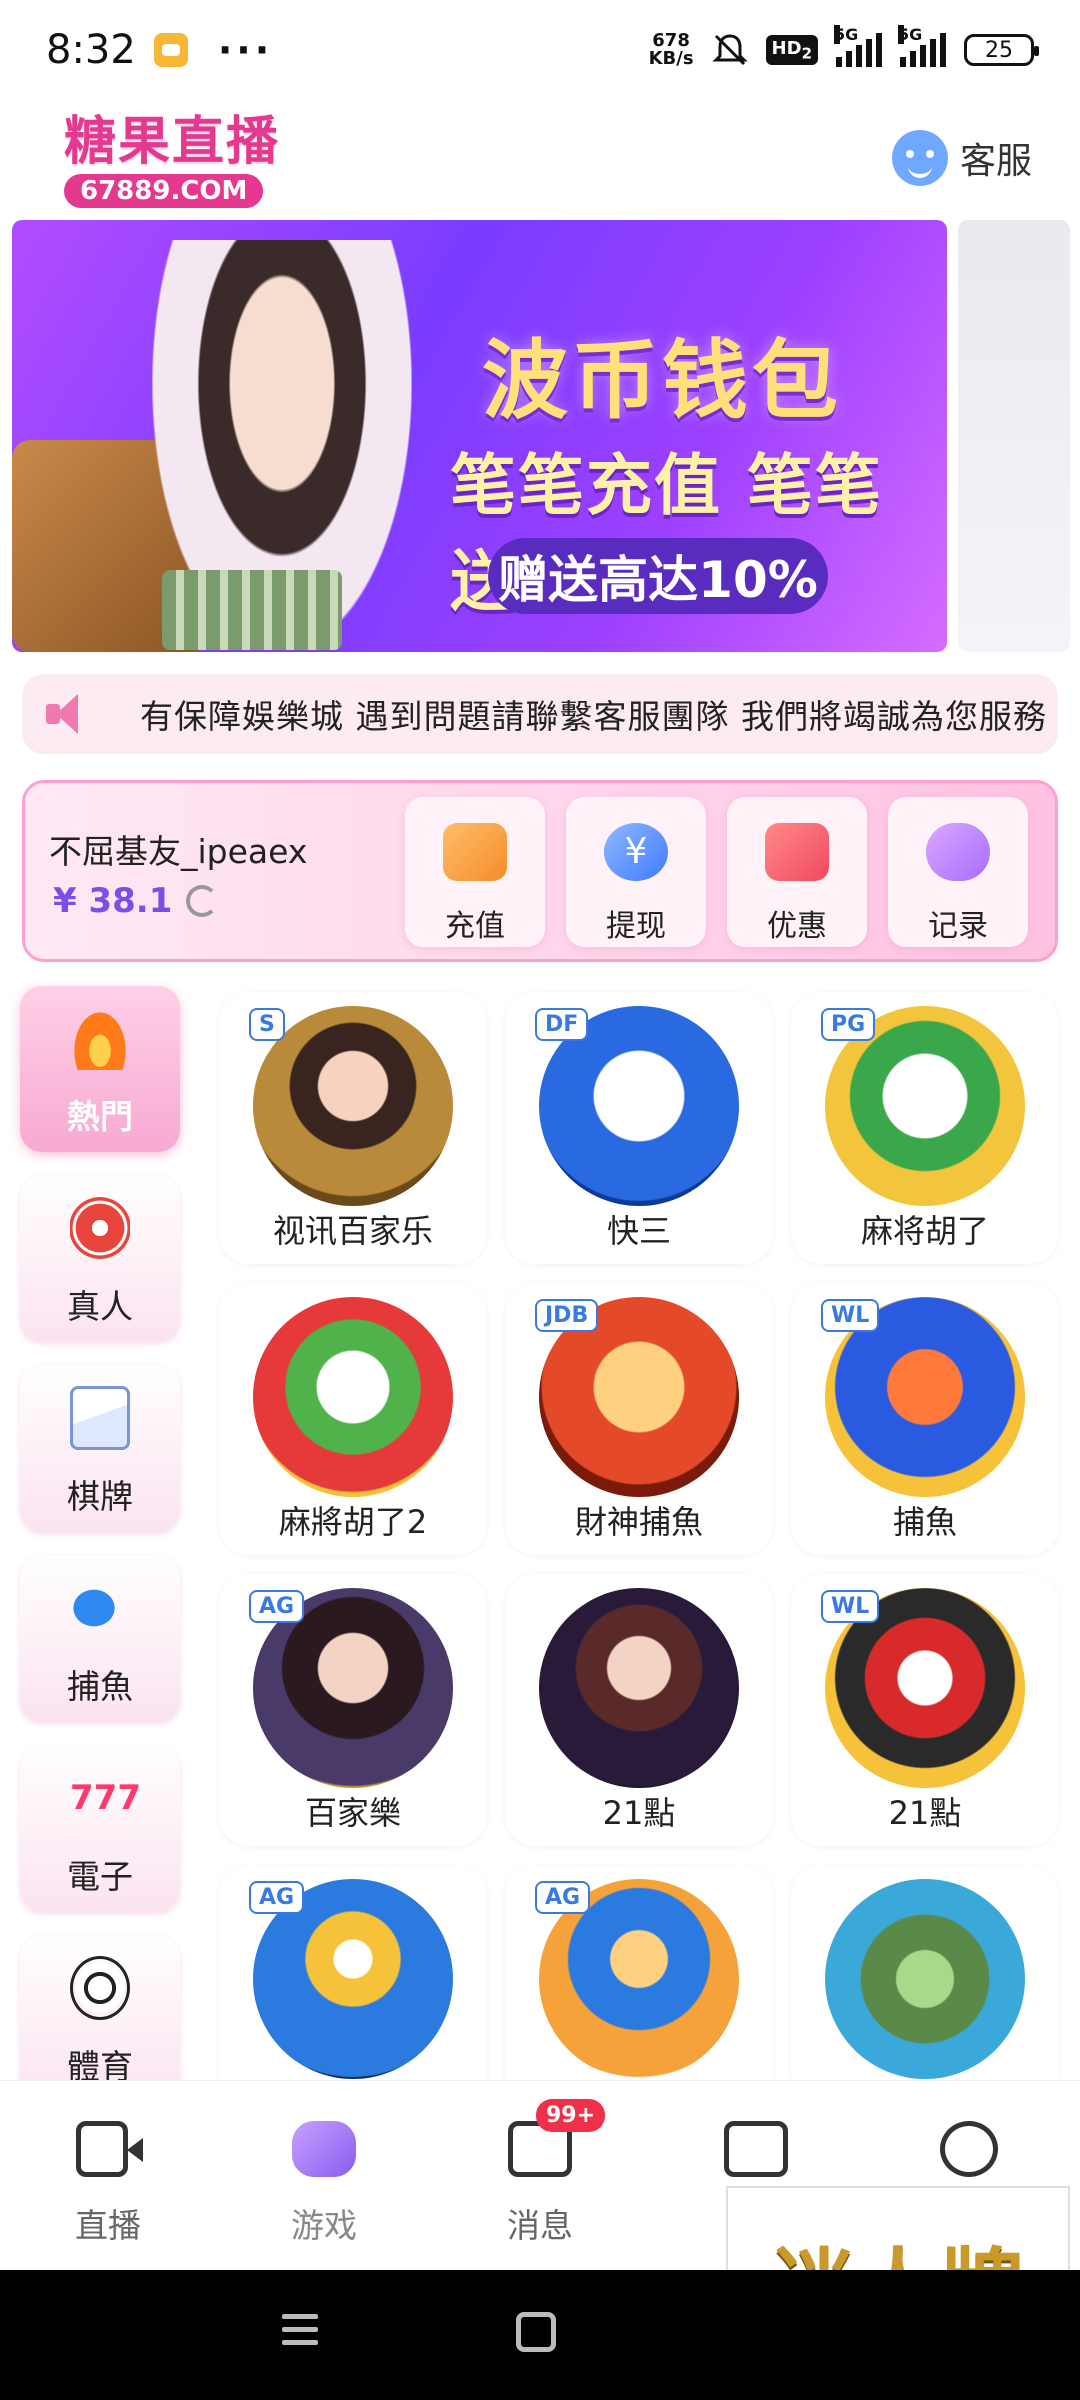 The height and width of the screenshot is (2400, 1080). I want to click on promotions-label: 优惠, so click(797, 926).